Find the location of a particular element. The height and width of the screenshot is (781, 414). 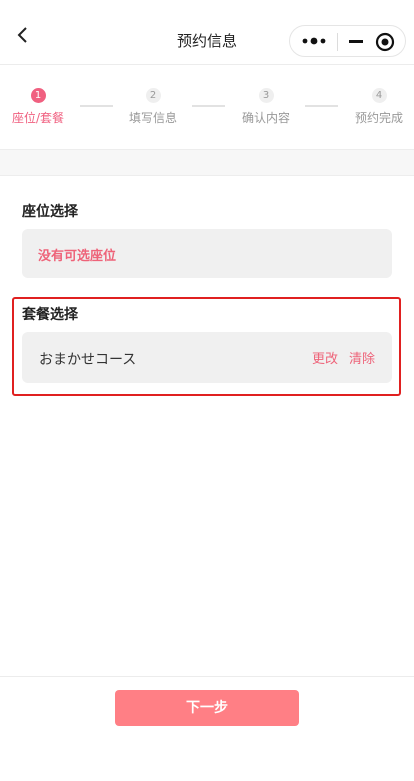

footer-bar: 下一步 is located at coordinates (207, 728).